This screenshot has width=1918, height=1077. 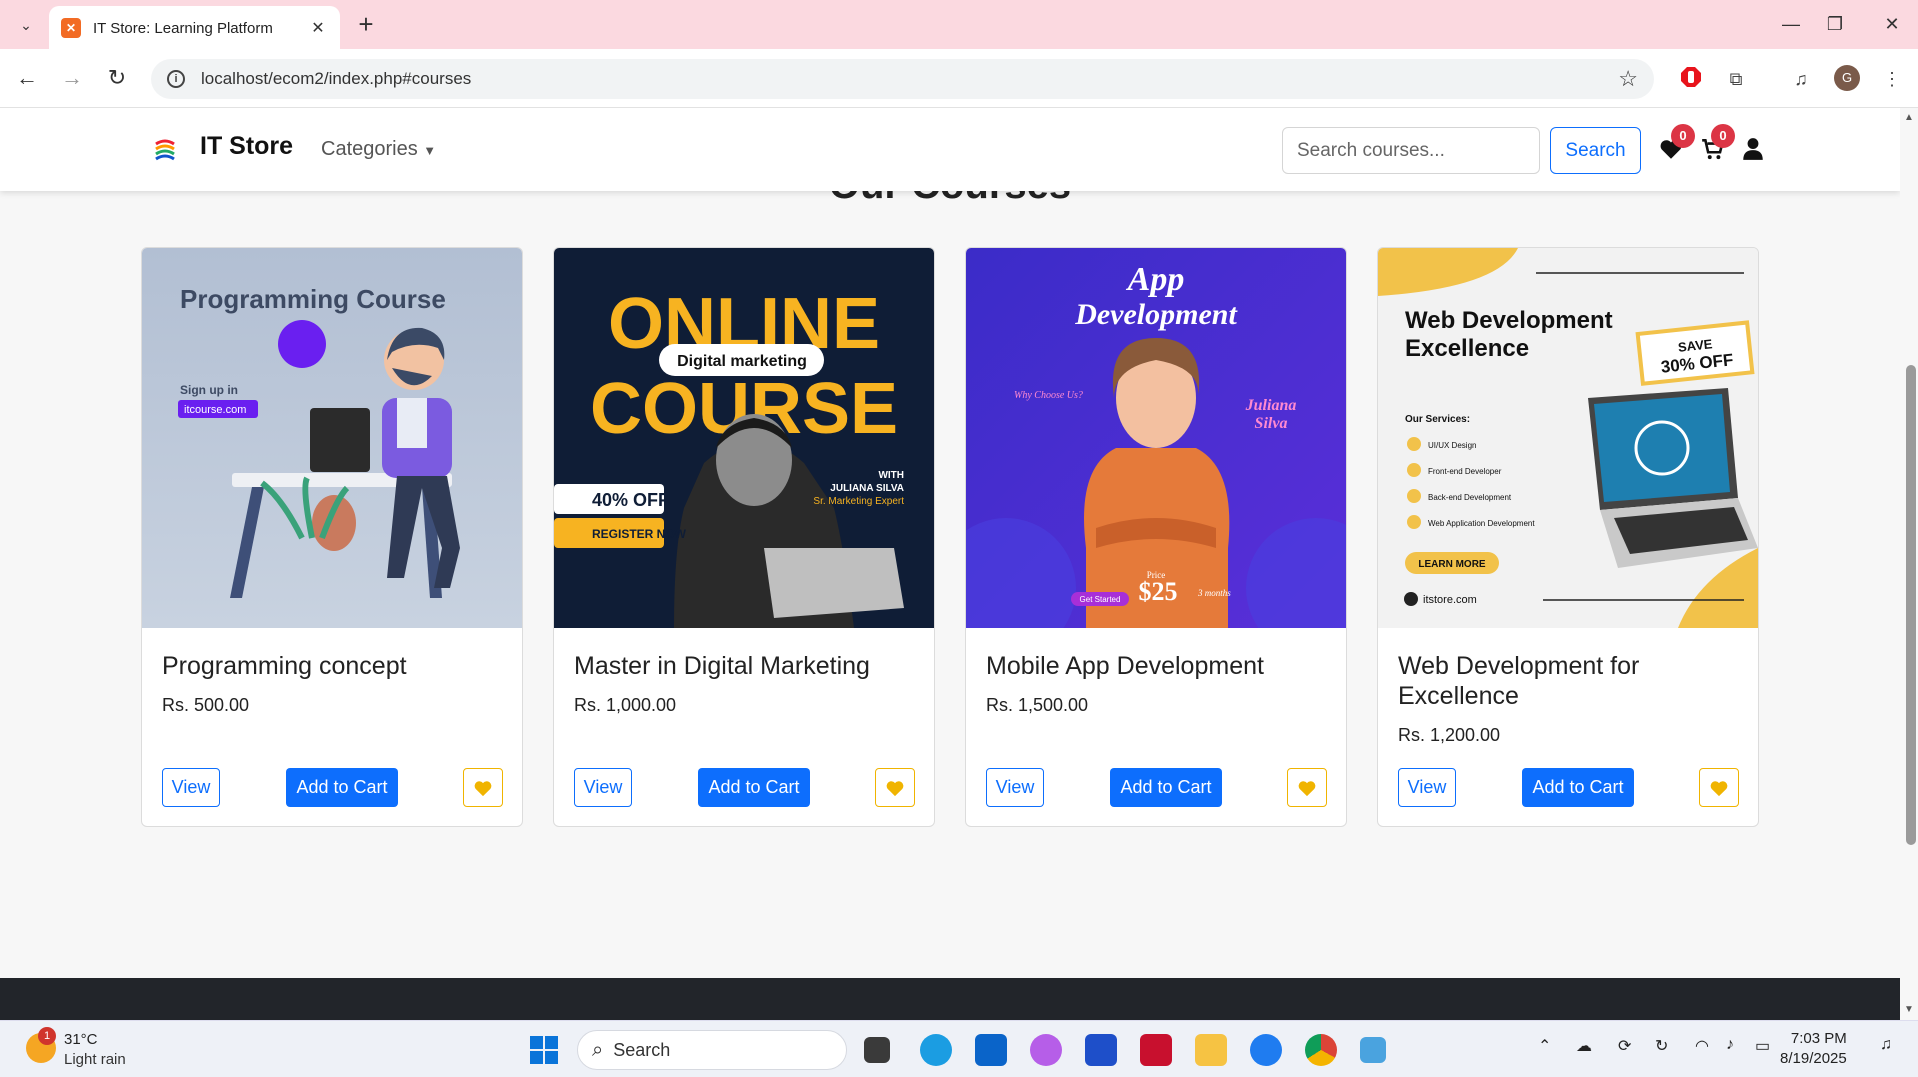 I want to click on battery-icon: ▭, so click(x=1762, y=1046).